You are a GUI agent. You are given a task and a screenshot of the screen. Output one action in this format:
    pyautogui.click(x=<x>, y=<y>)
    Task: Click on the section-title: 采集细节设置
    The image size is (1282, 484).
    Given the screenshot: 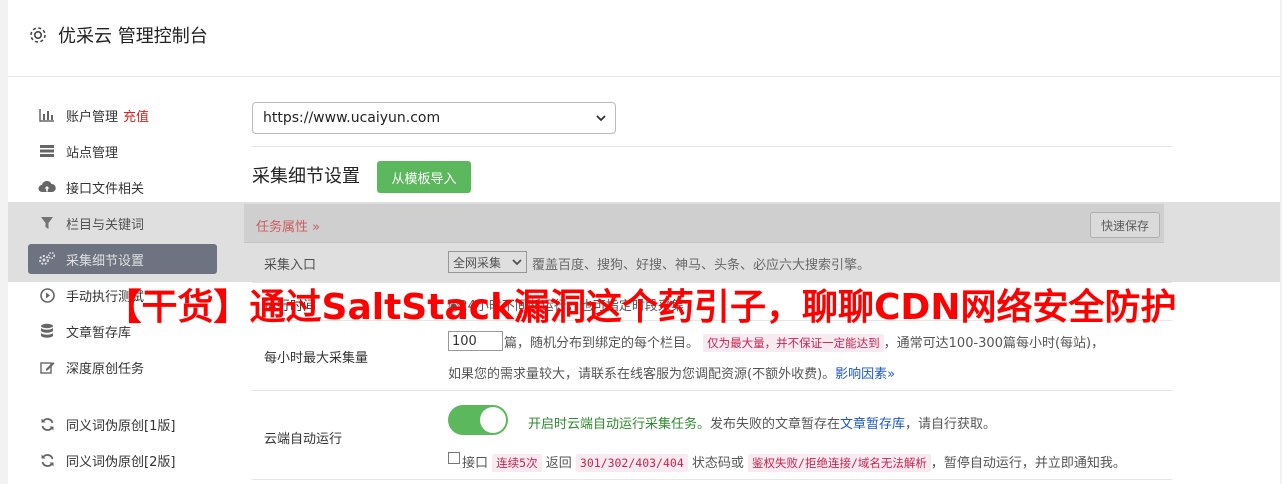 What is the action you would take?
    pyautogui.click(x=306, y=176)
    